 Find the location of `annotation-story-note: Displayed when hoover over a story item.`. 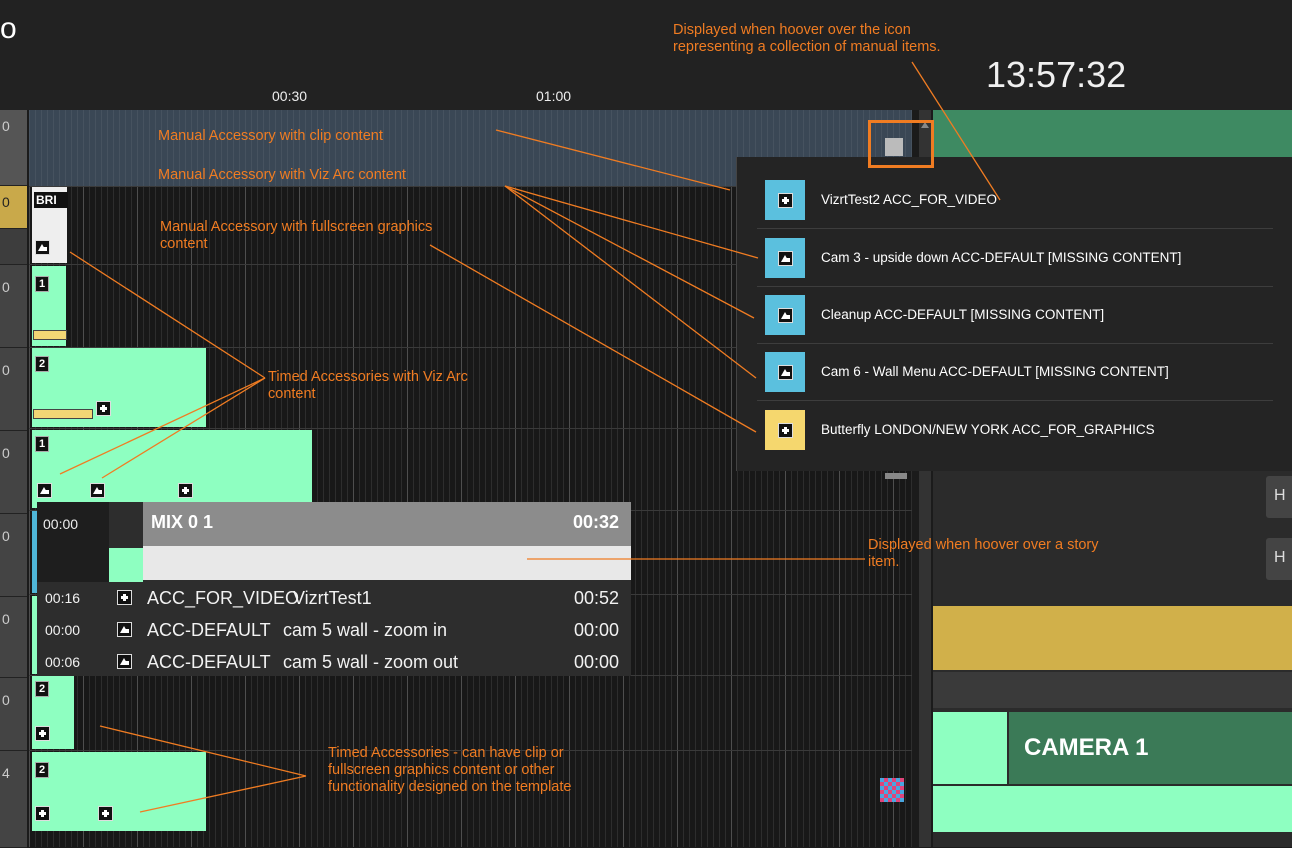

annotation-story-note: Displayed when hoover over a story item. is located at coordinates (983, 553).